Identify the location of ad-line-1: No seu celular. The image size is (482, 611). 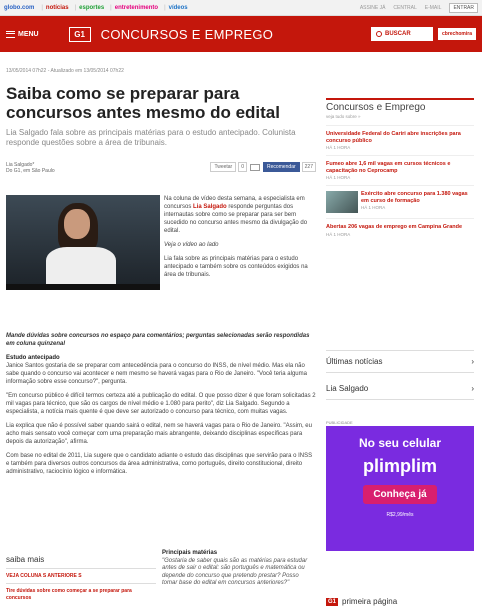
(400, 443).